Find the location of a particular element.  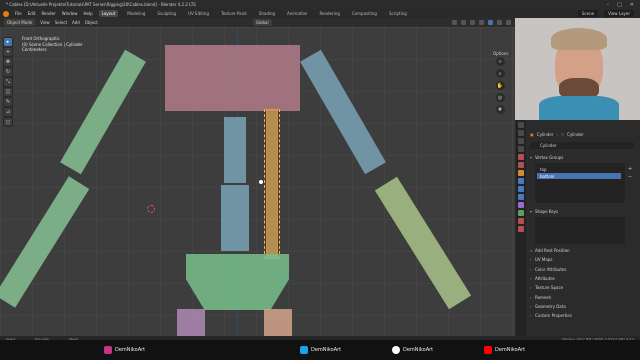

section-add-rest-position: ▫ Add Rest Position is located at coordinates (582, 250).